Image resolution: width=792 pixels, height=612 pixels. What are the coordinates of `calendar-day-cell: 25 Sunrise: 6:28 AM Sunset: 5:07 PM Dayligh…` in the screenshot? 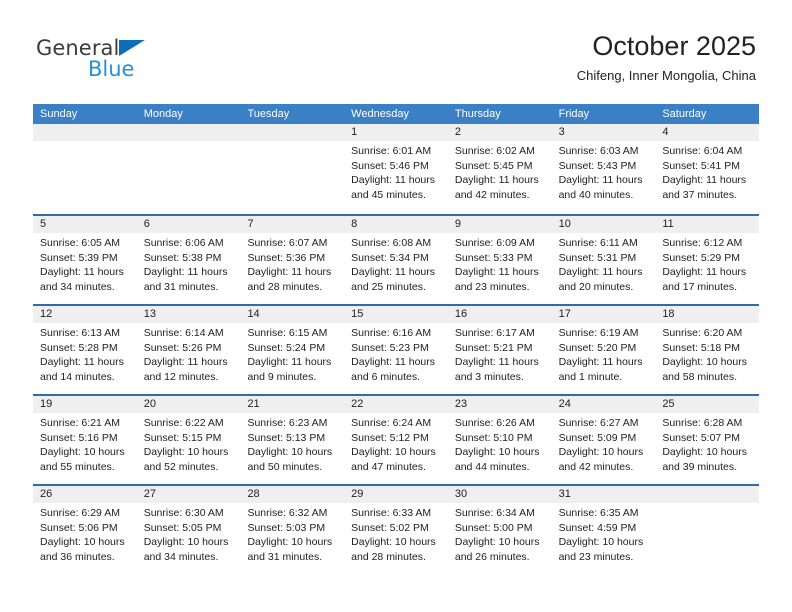 It's located at (707, 440).